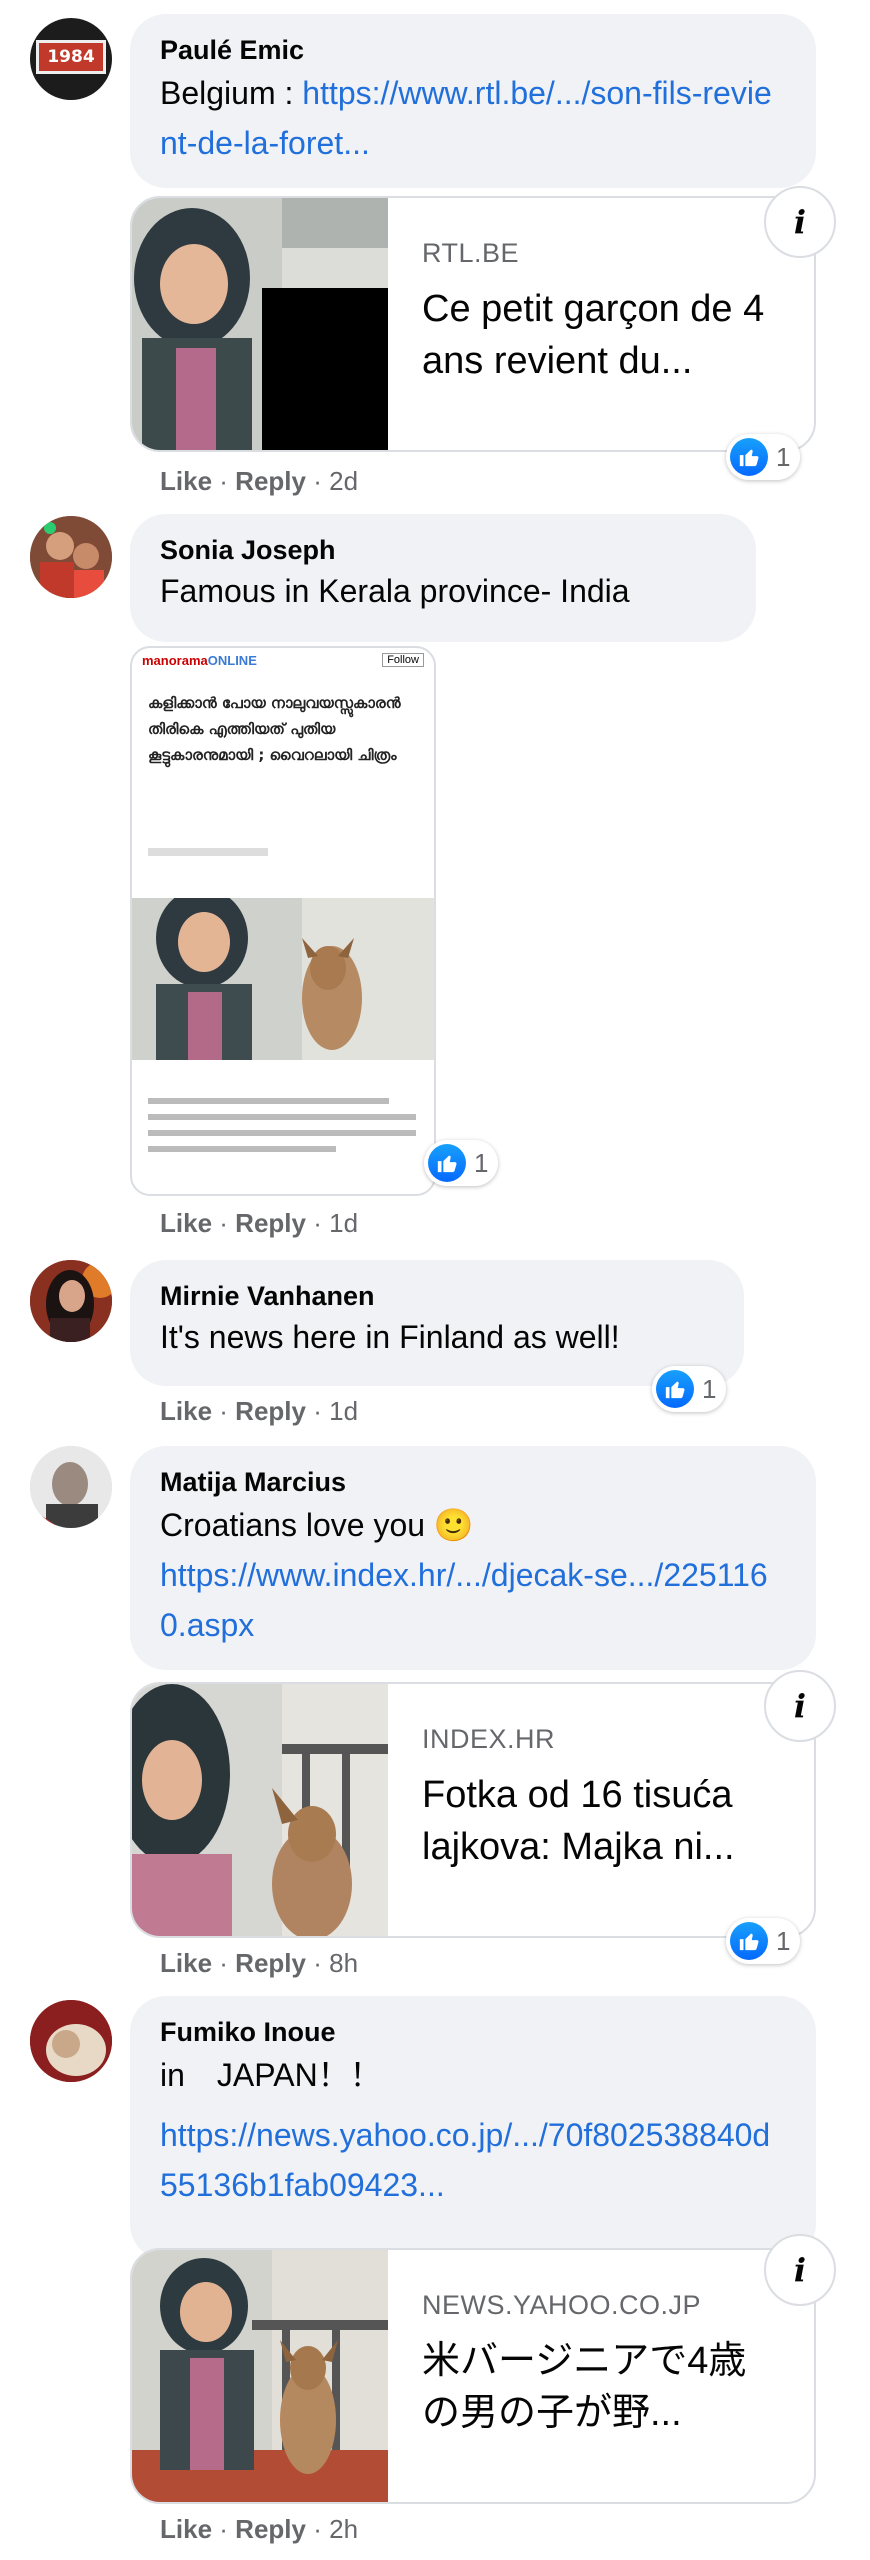 Image resolution: width=870 pixels, height=2560 pixels. I want to click on avatar-logo-text: 1984, so click(71, 57).